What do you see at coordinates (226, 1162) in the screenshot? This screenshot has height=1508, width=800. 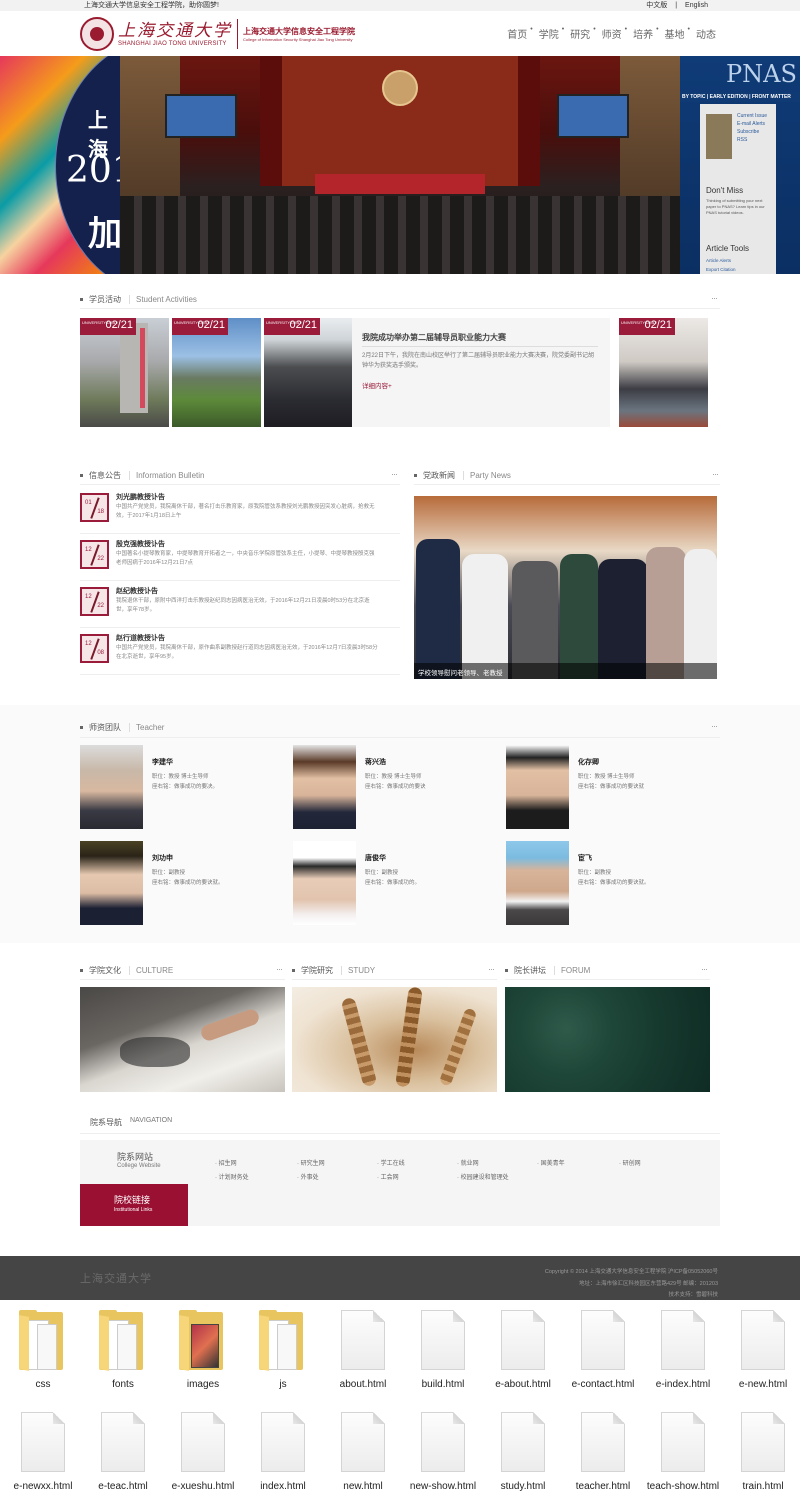 I see `nav-link: · 招生网` at bounding box center [226, 1162].